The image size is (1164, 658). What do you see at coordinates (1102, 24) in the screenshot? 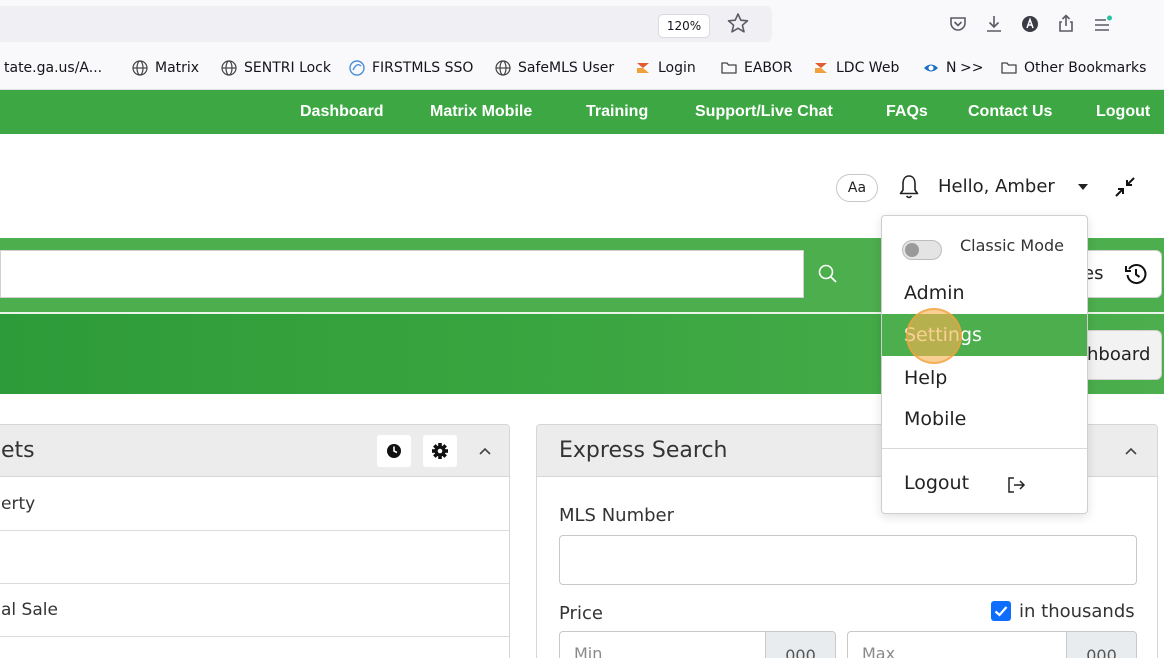
I see `app-menu-icon` at bounding box center [1102, 24].